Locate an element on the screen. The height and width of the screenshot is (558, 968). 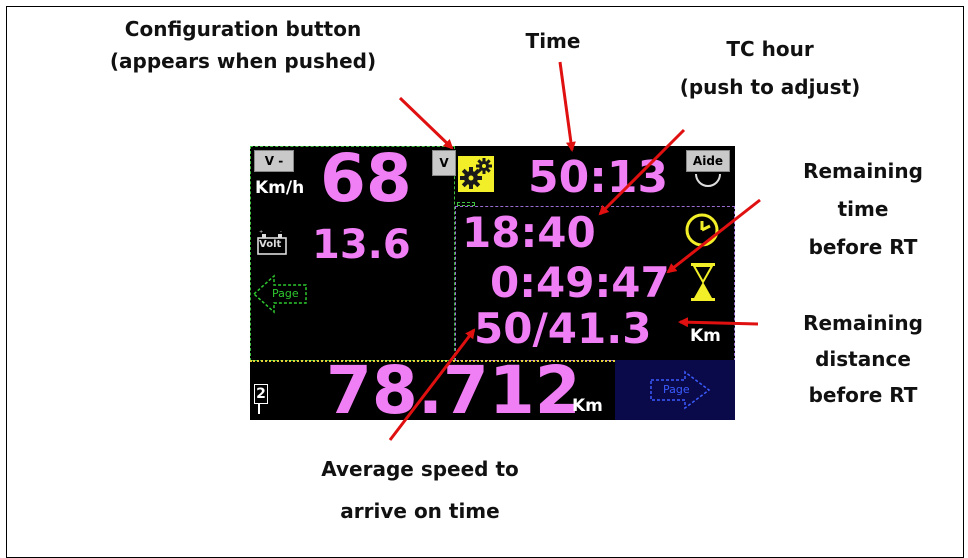
arrow-tc-hour is located at coordinates (642, 172).